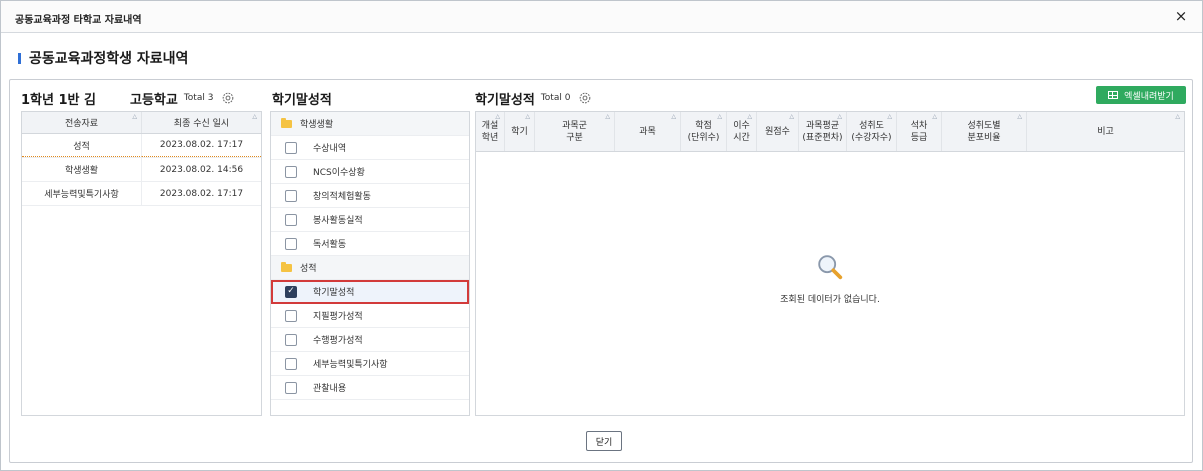 The image size is (1203, 471). I want to click on right-panel-header: 학기말성적 Total 0, so click(533, 98).